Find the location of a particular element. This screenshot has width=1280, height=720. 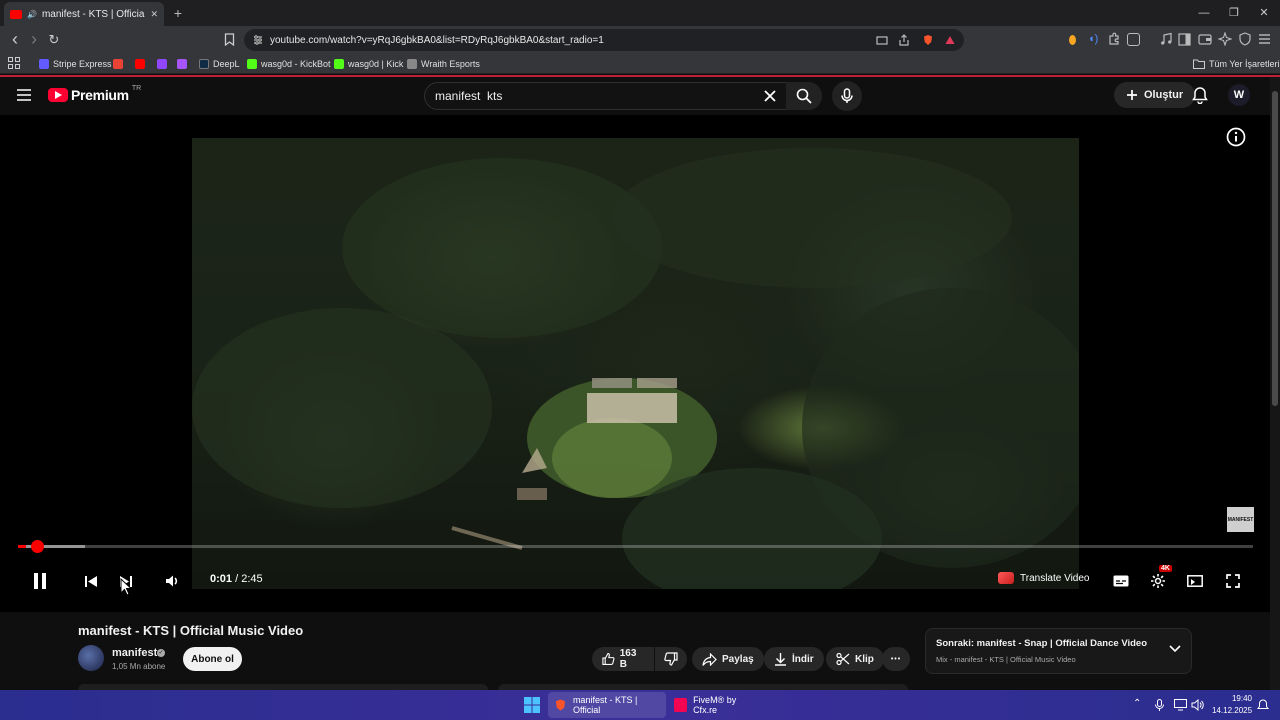

bookmark-favicon-icon is located at coordinates (182, 64).